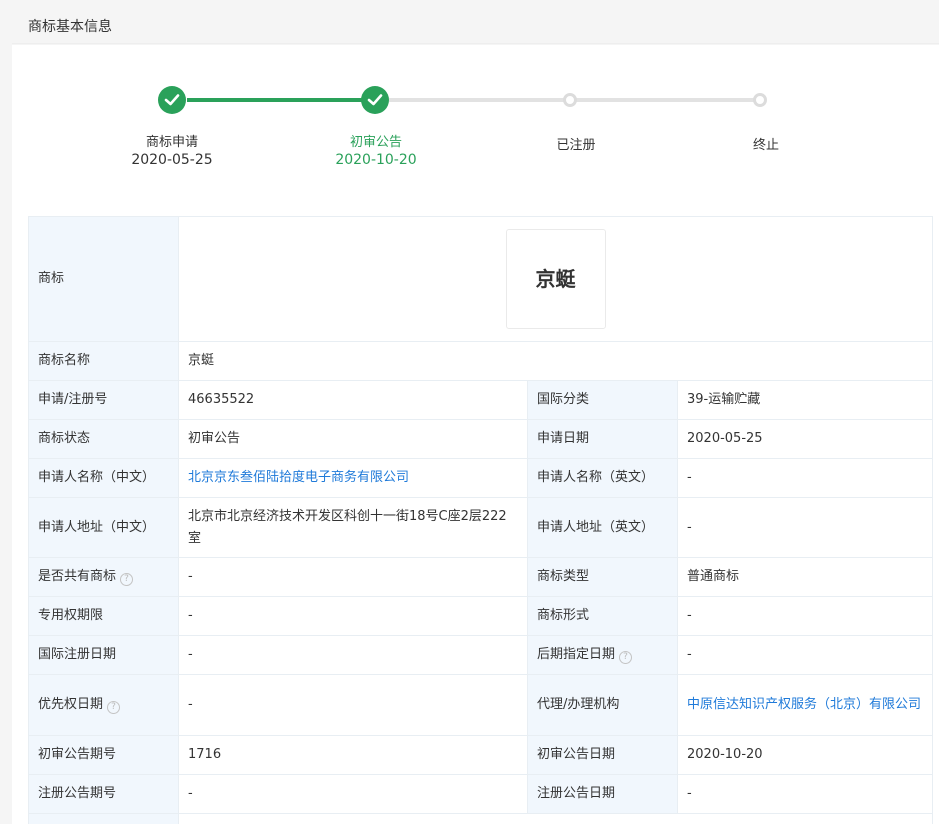 This screenshot has height=824, width=939. What do you see at coordinates (805, 527) in the screenshot?
I see `applicant-addr-en-value: -` at bounding box center [805, 527].